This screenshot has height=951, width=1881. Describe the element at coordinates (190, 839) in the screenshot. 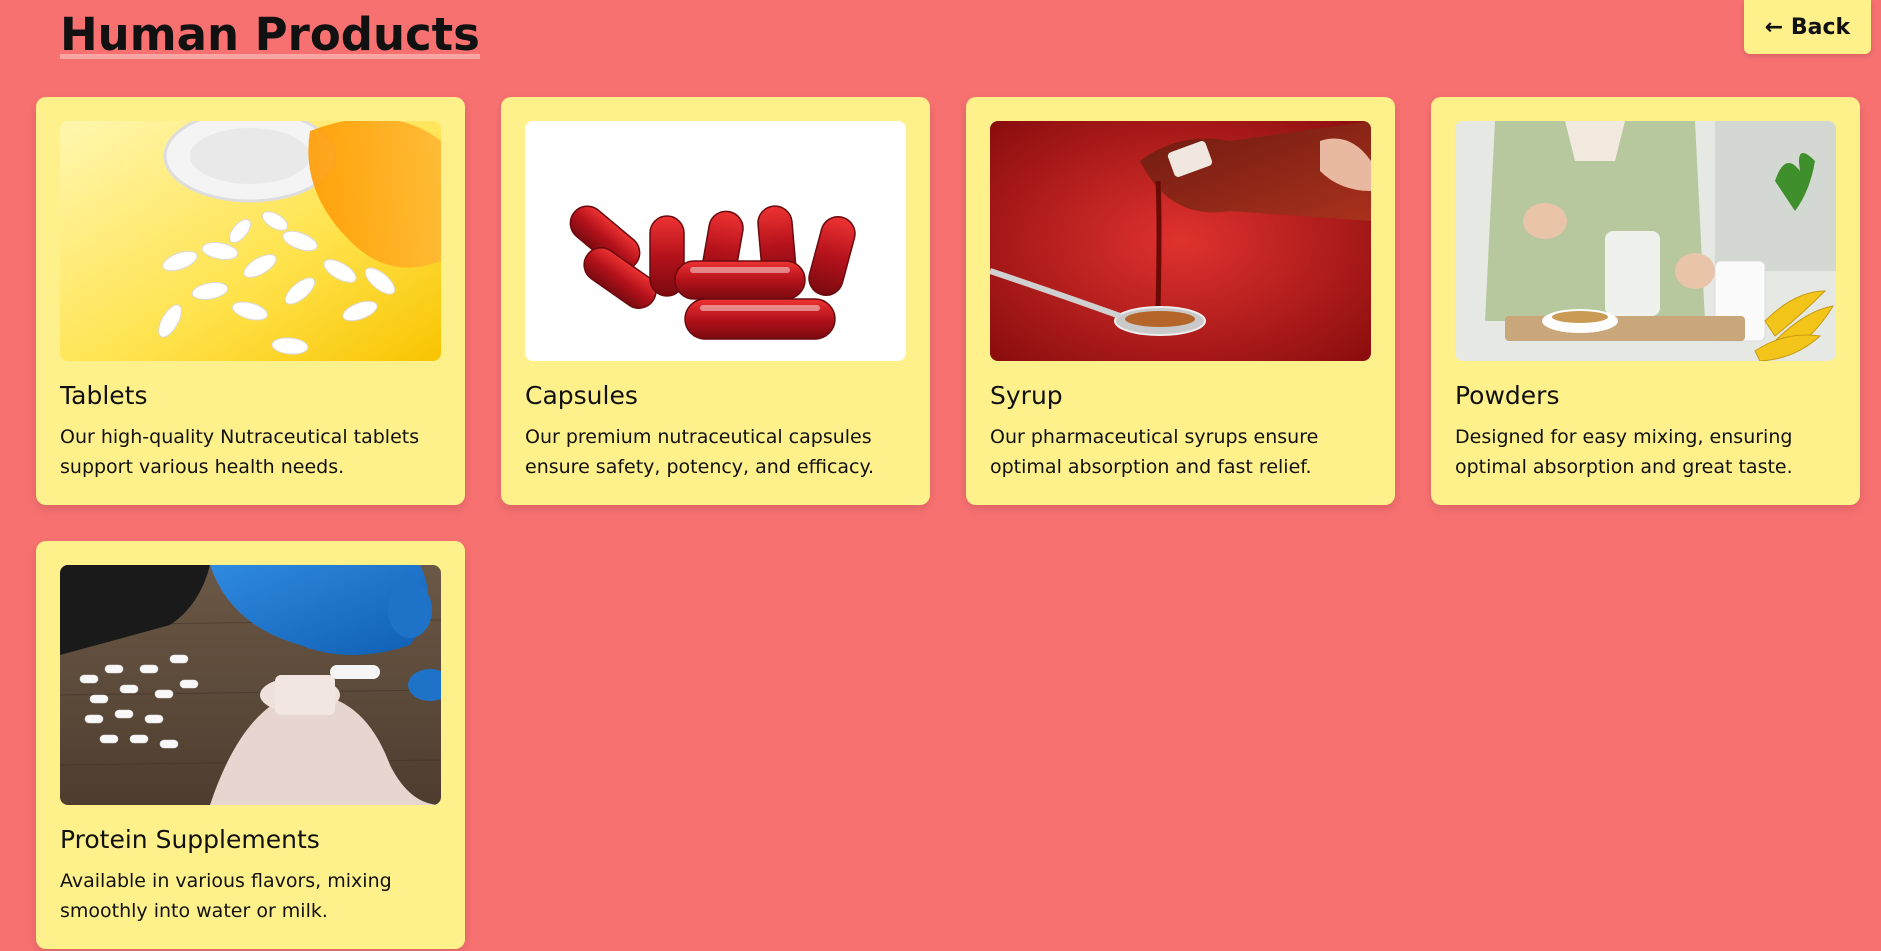

I see `product-title: Protein Supplements` at that location.